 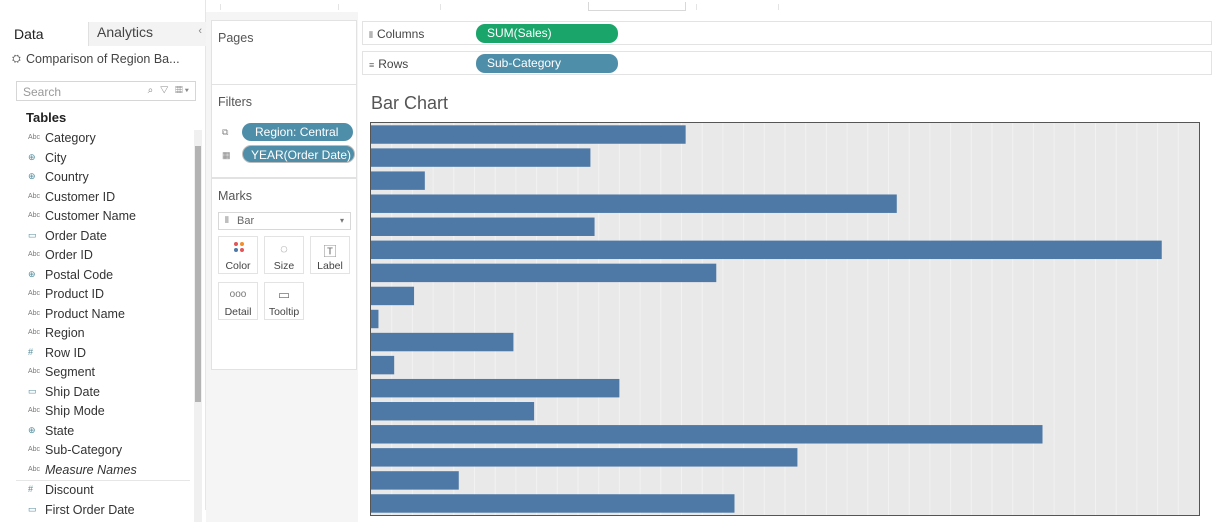 I want to click on scrollbar-thumb, so click(x=198, y=274).